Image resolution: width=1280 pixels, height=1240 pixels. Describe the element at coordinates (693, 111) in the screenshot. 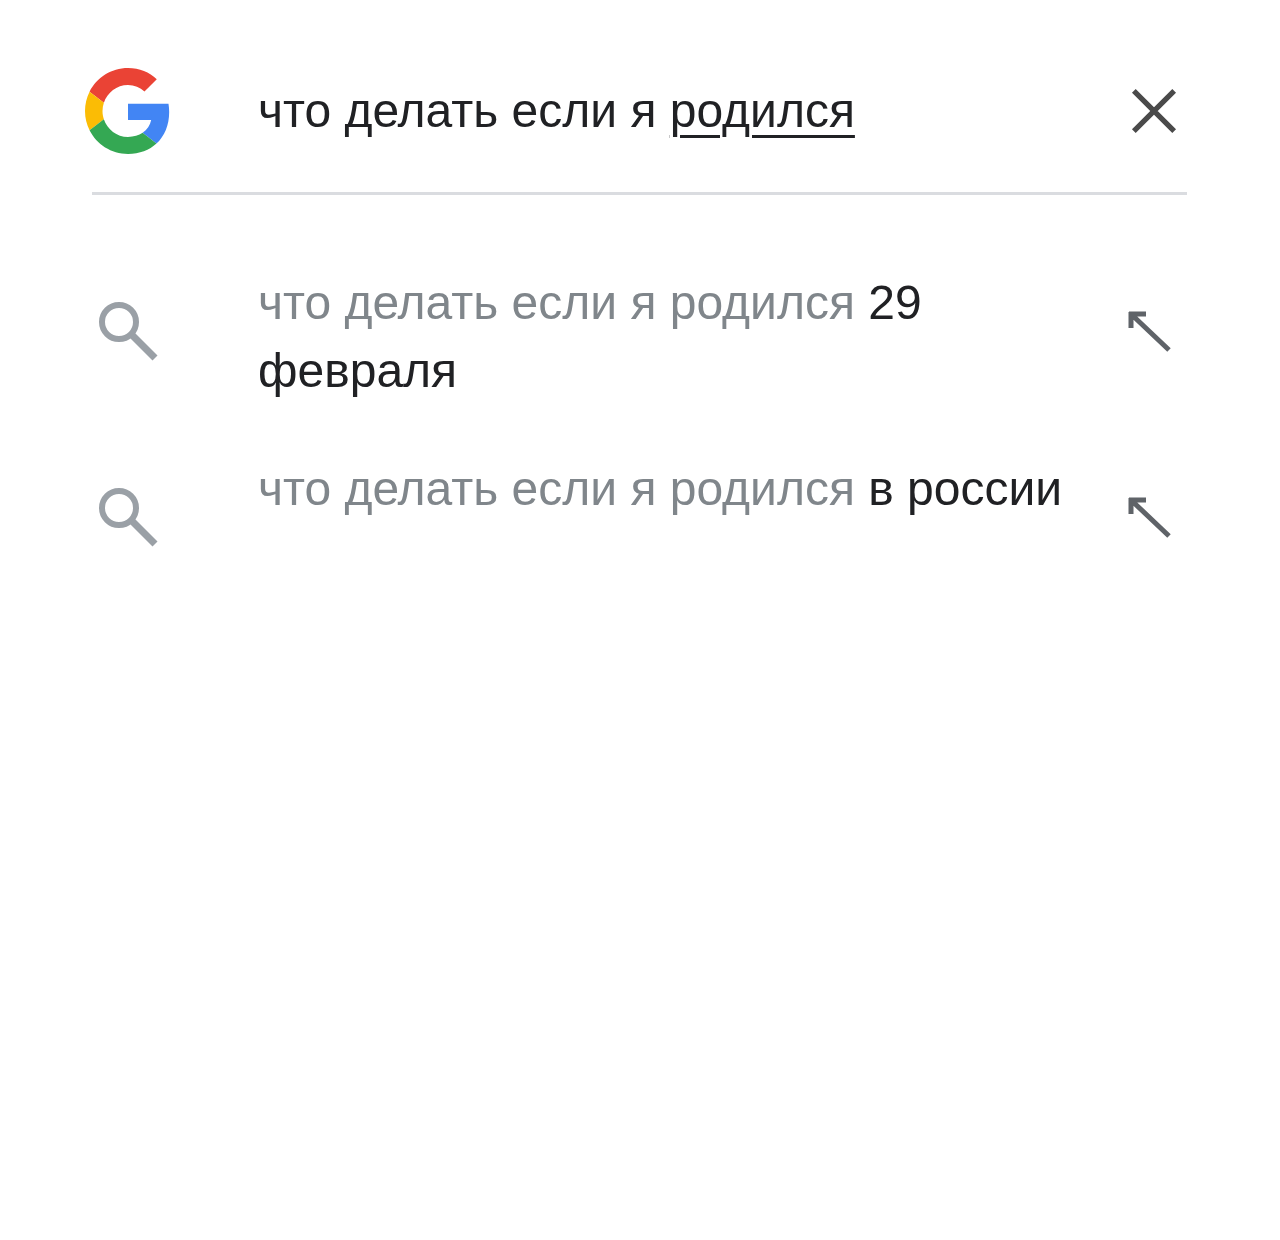

I see `search-field: что делать если я родился` at that location.